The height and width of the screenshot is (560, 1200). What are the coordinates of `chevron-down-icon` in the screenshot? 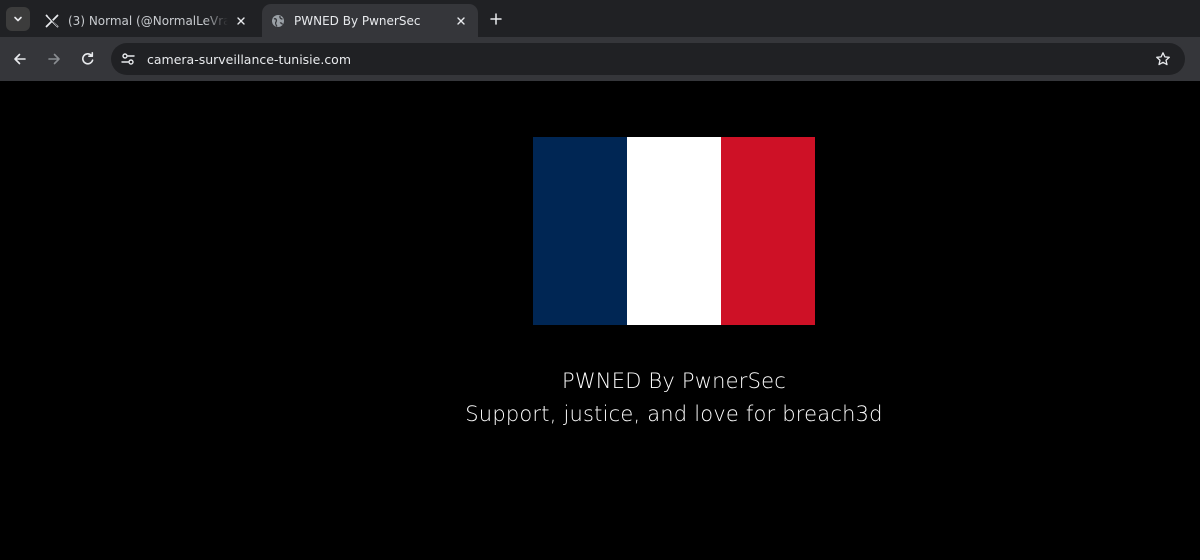 It's located at (18, 19).